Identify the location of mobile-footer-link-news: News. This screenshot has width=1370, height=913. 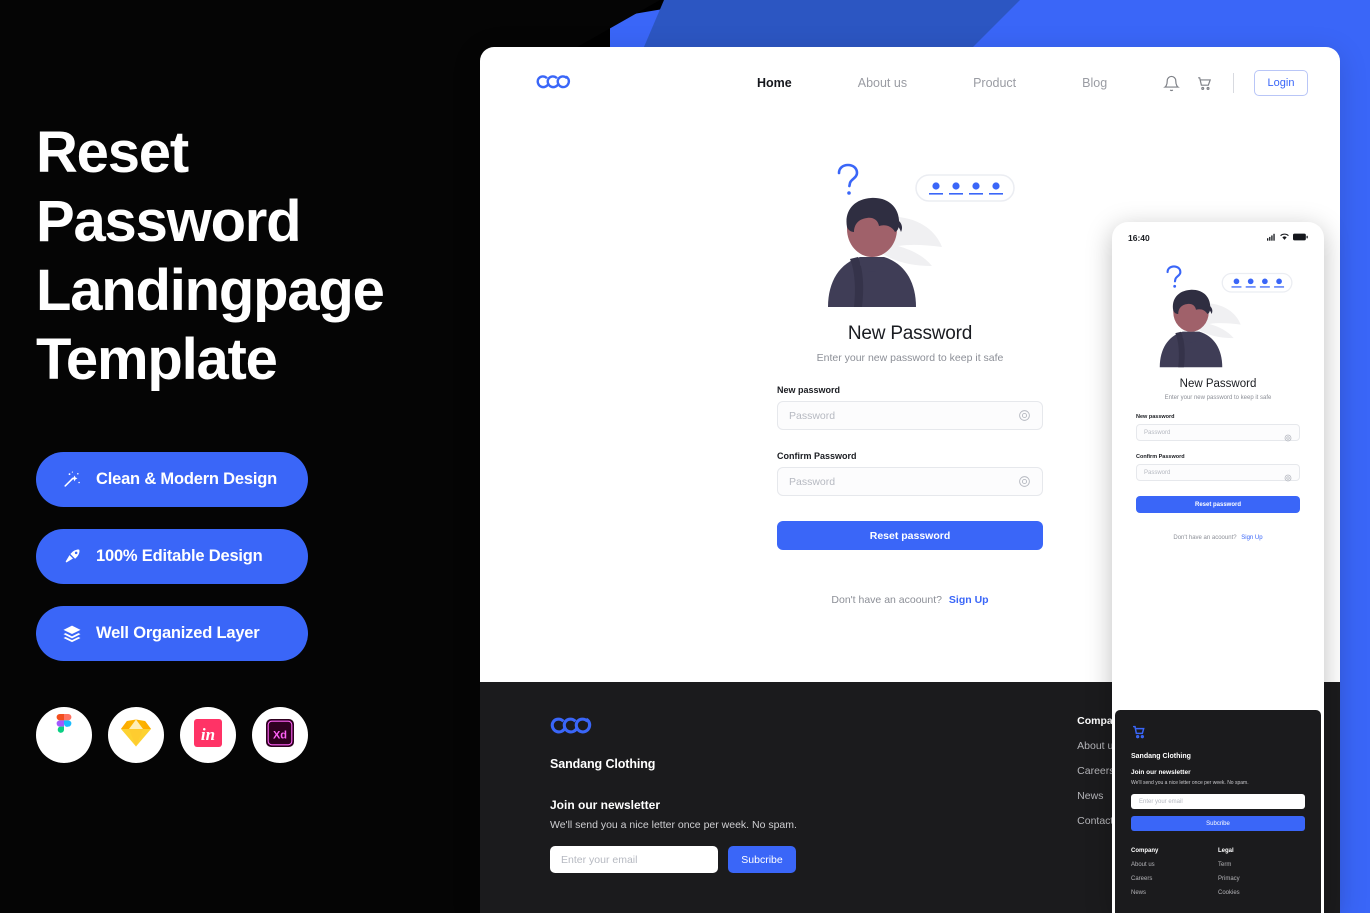
(1174, 893).